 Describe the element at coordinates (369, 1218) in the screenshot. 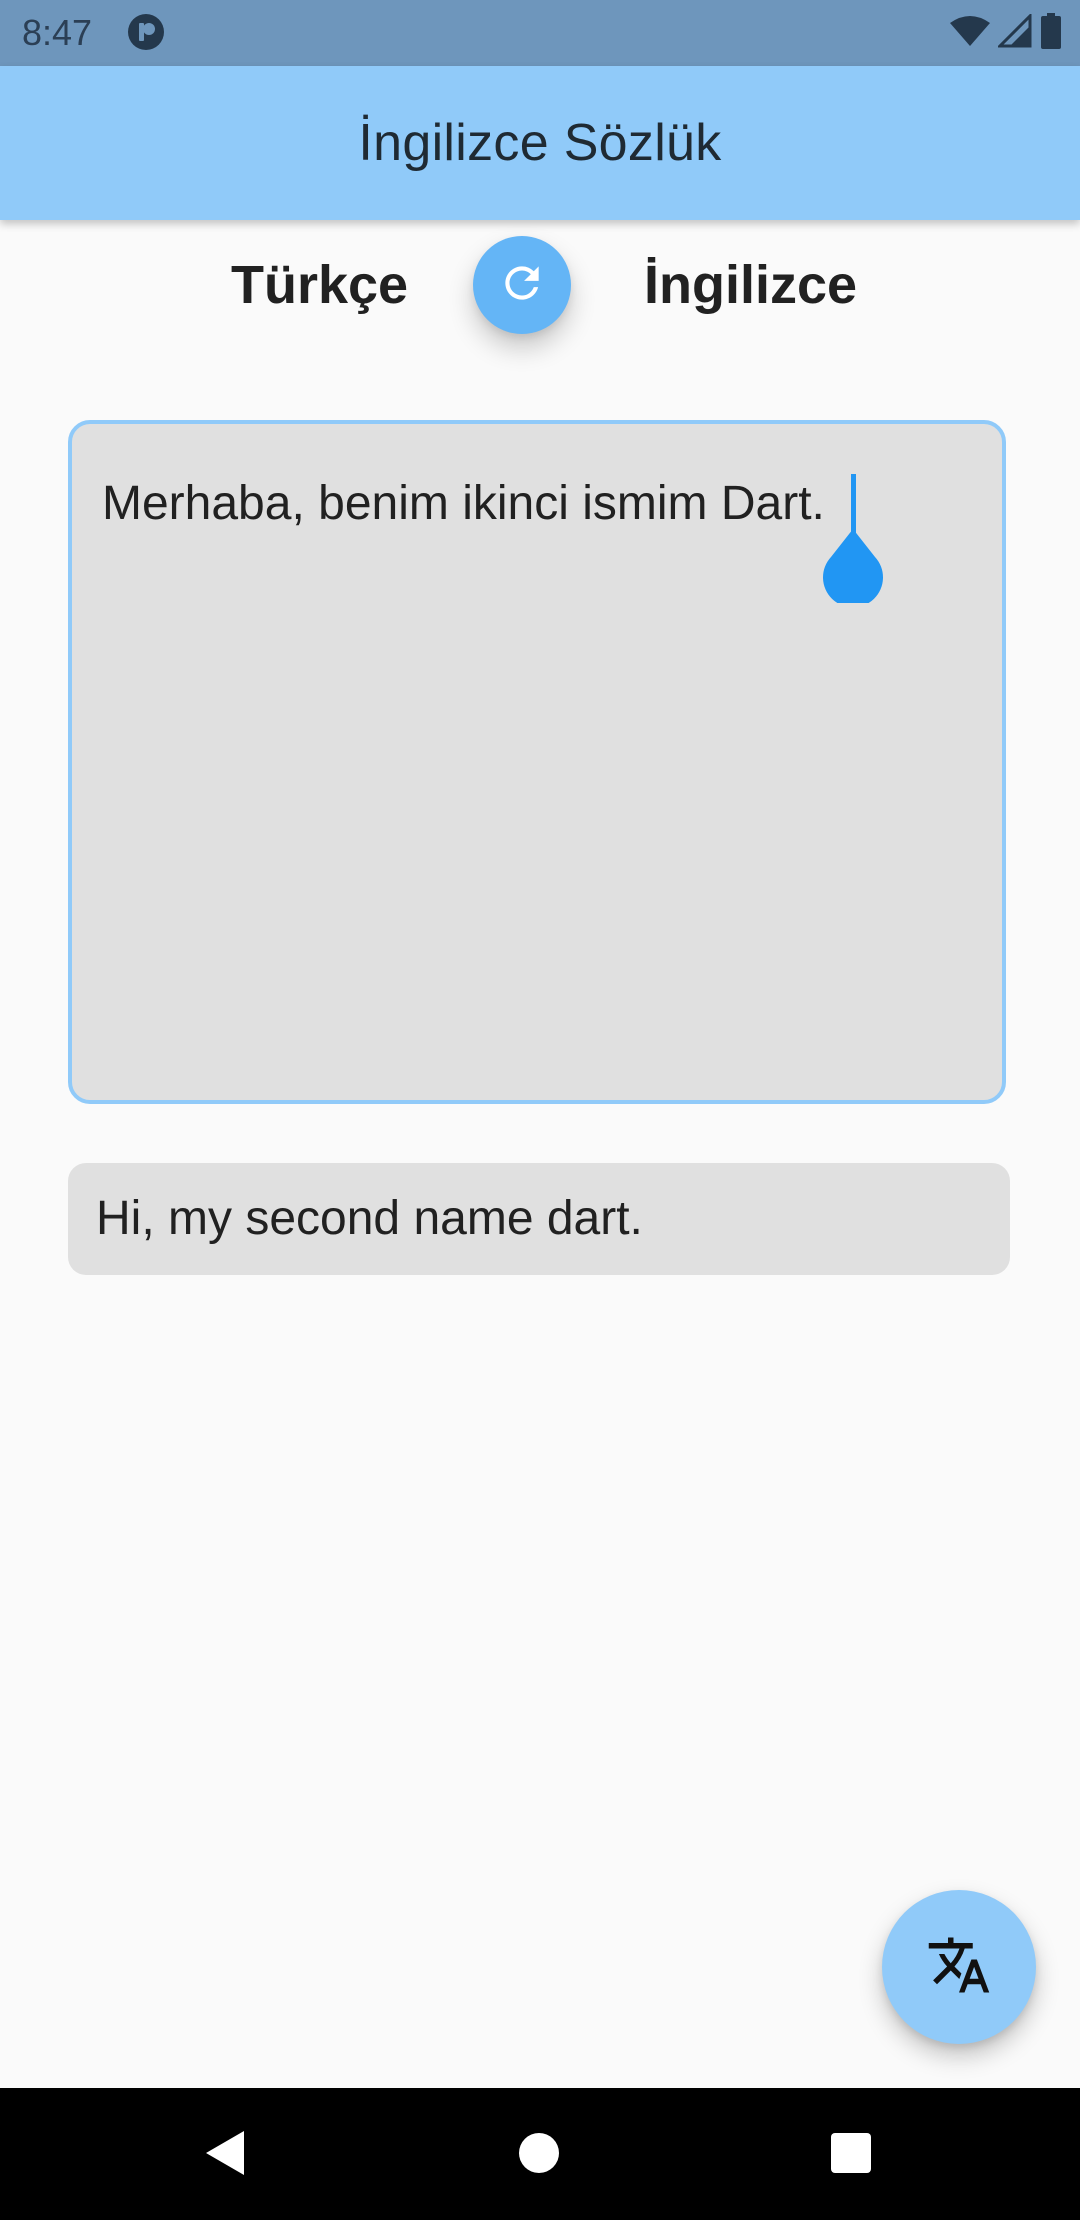

I see `translation-output-value: Hi, my second name dart.` at that location.